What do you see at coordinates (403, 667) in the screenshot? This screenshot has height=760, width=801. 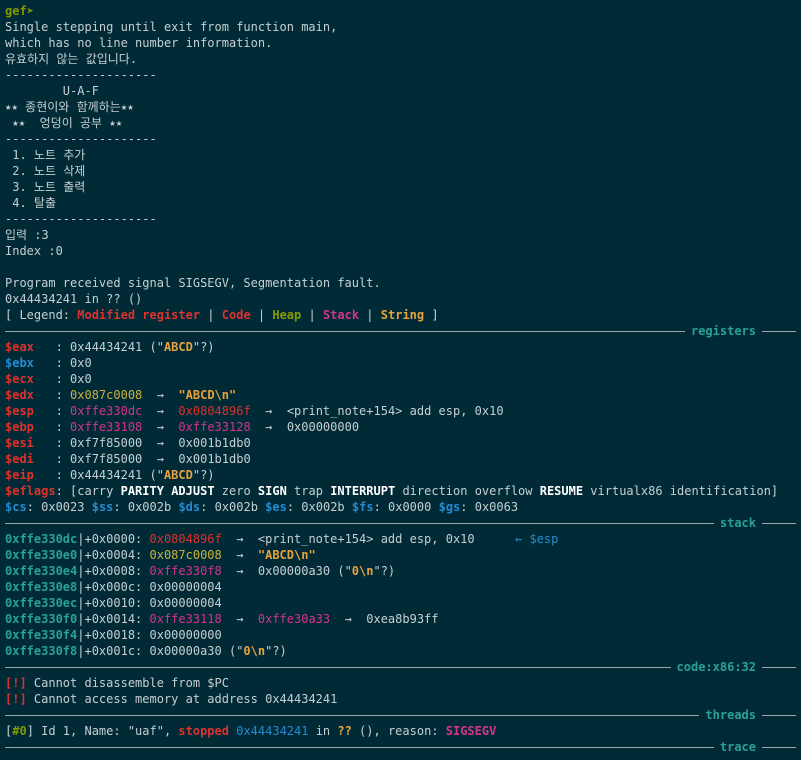 I see `code-separator: code:x86:32` at bounding box center [403, 667].